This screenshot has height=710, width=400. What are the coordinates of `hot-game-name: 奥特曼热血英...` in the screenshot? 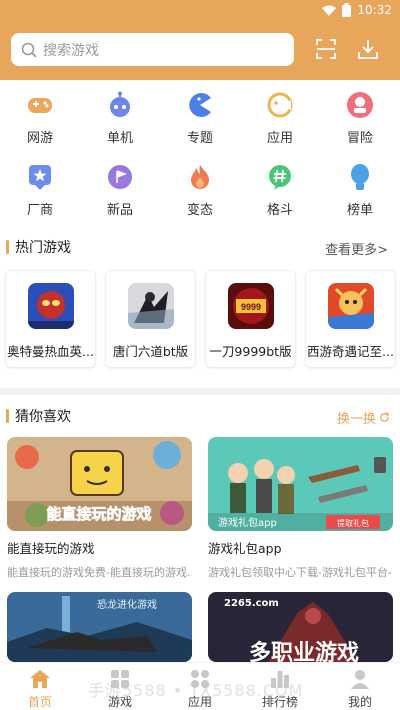 It's located at (50, 351).